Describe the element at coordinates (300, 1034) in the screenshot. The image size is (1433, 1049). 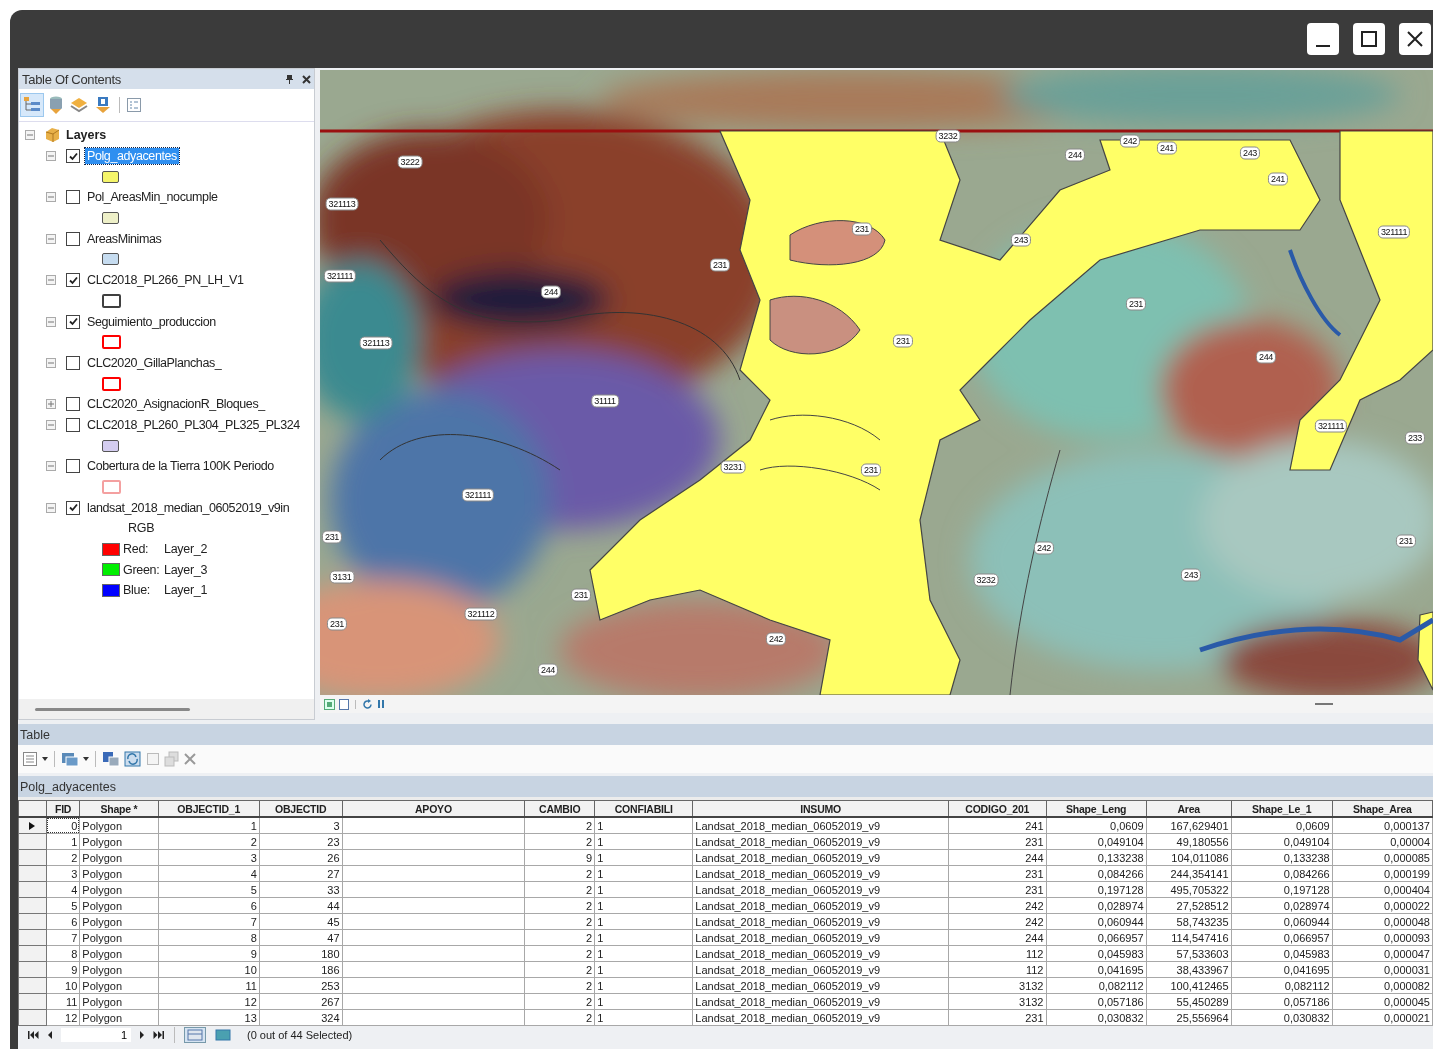
I see `selection-status: (0 out of 44 Selected)` at that location.